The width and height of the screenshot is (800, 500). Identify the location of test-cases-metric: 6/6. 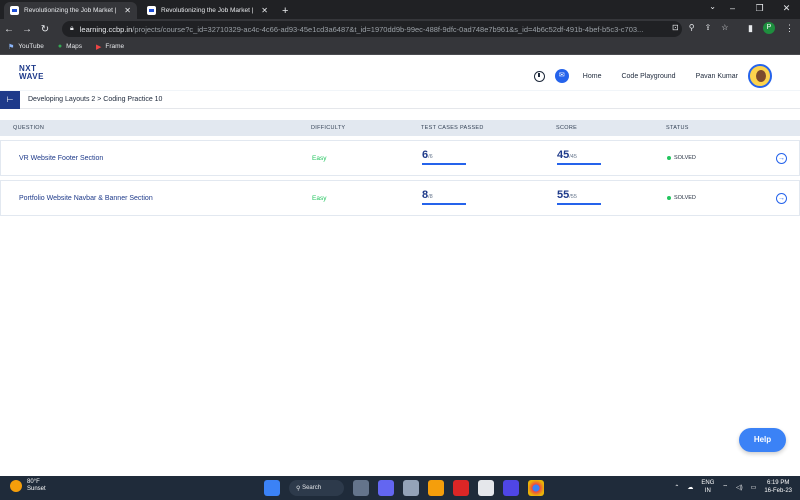
(444, 157).